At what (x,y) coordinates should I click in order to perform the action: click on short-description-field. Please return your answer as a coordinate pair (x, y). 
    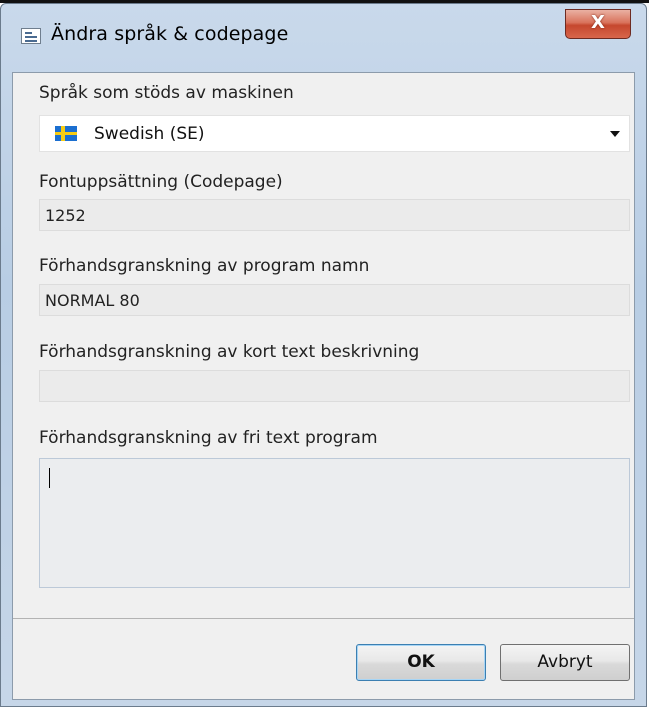
    Looking at the image, I should click on (334, 386).